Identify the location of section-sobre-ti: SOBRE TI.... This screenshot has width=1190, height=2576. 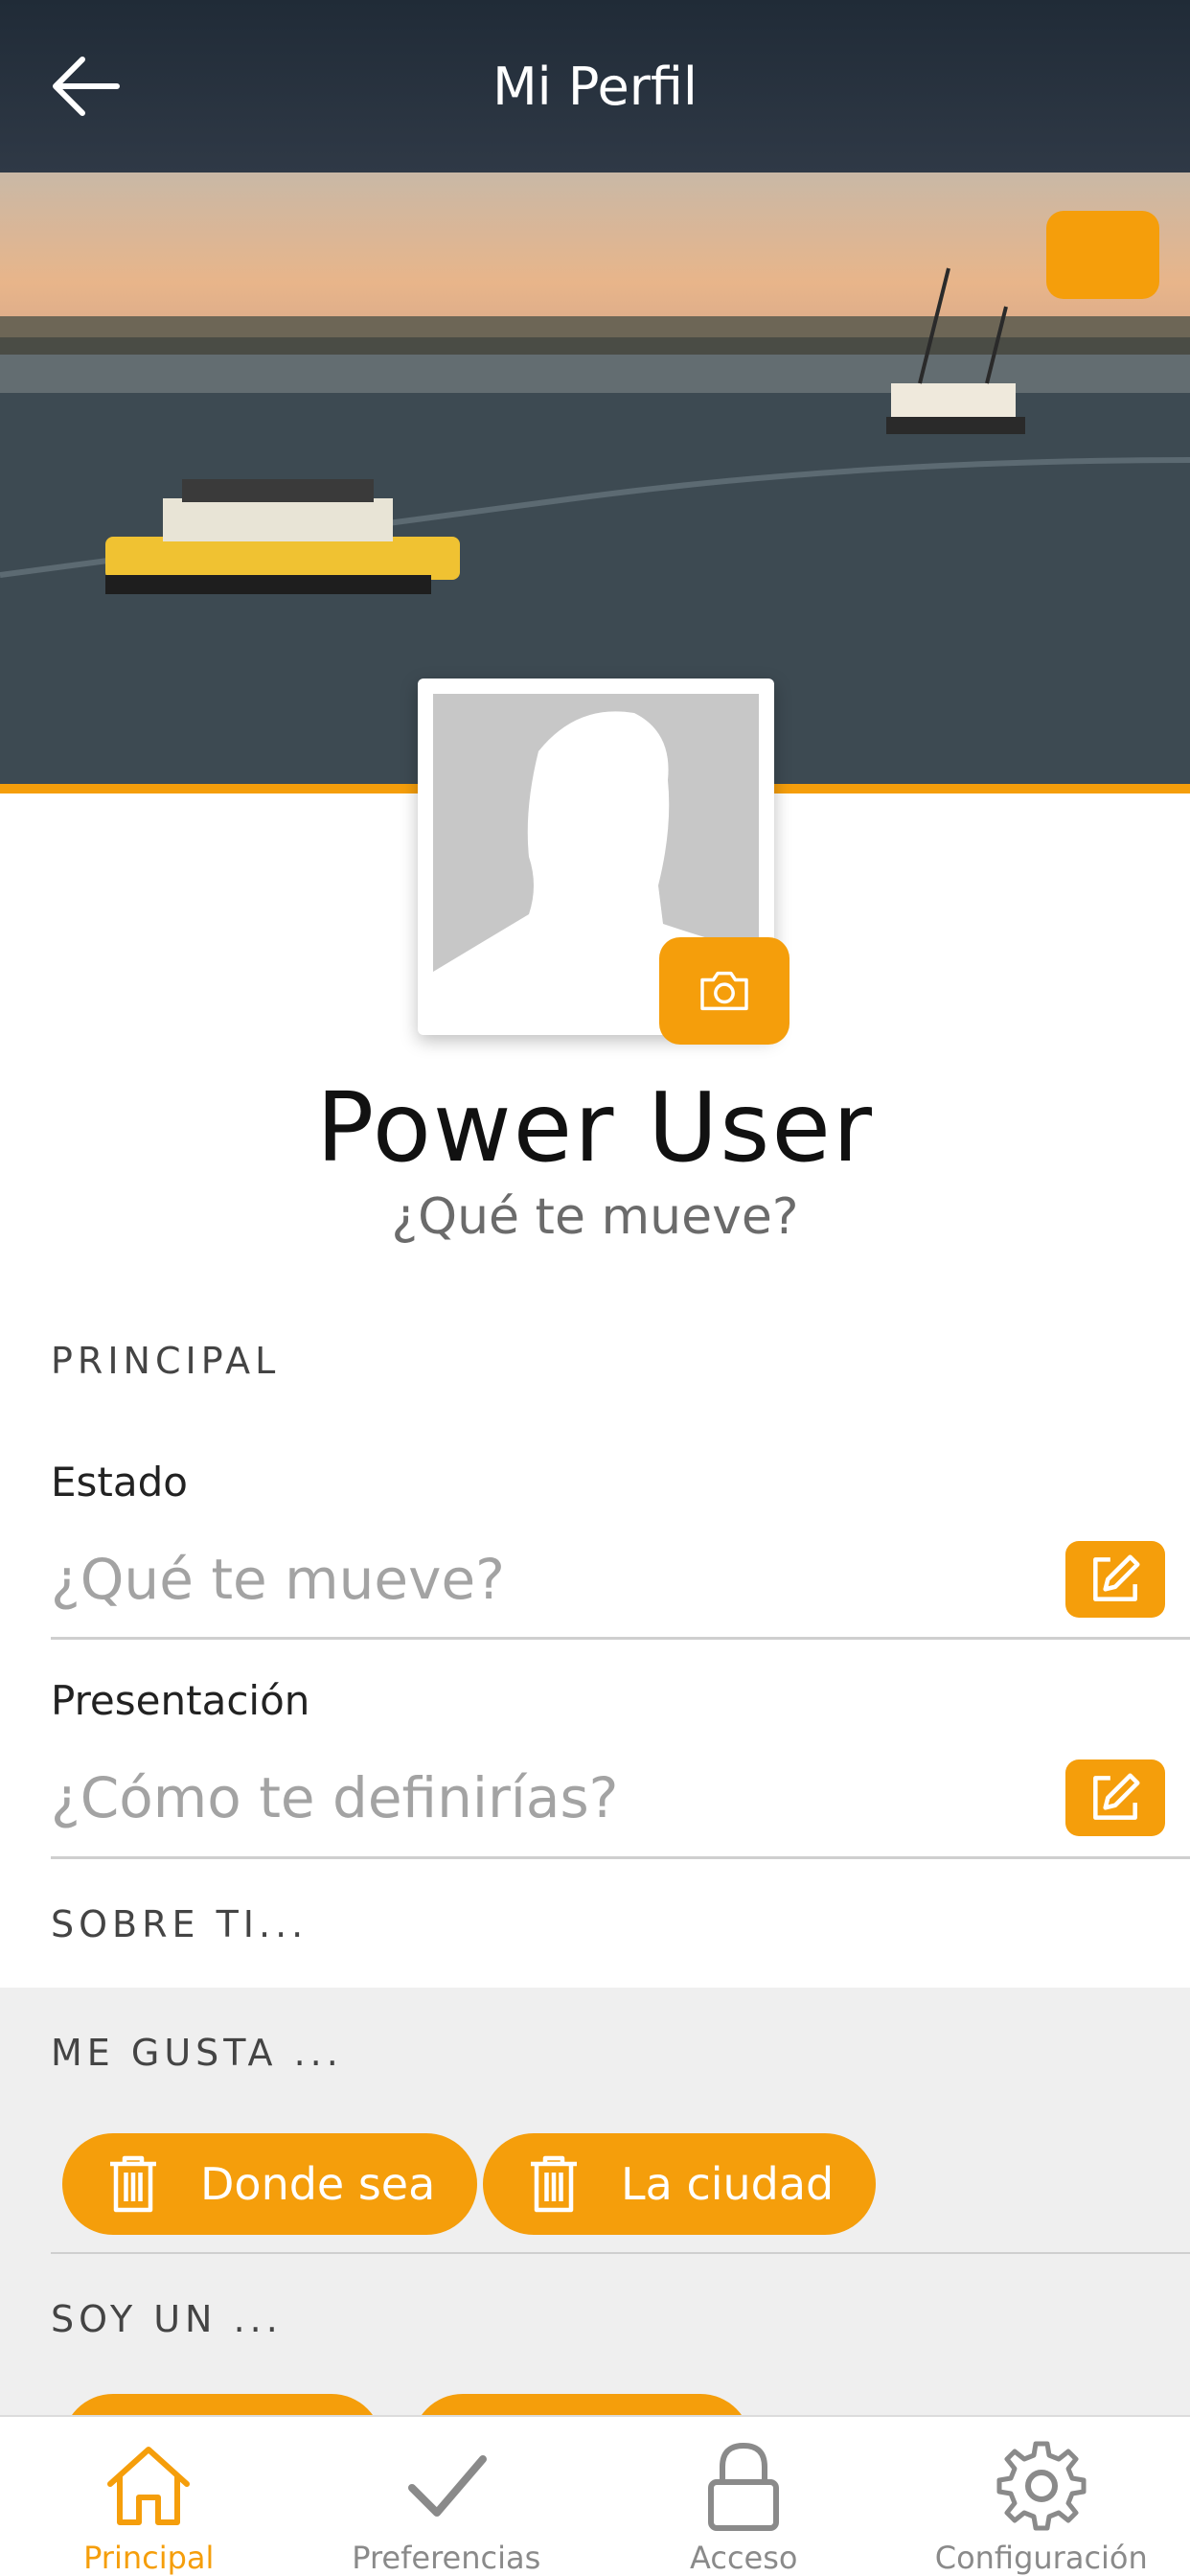
(180, 1924).